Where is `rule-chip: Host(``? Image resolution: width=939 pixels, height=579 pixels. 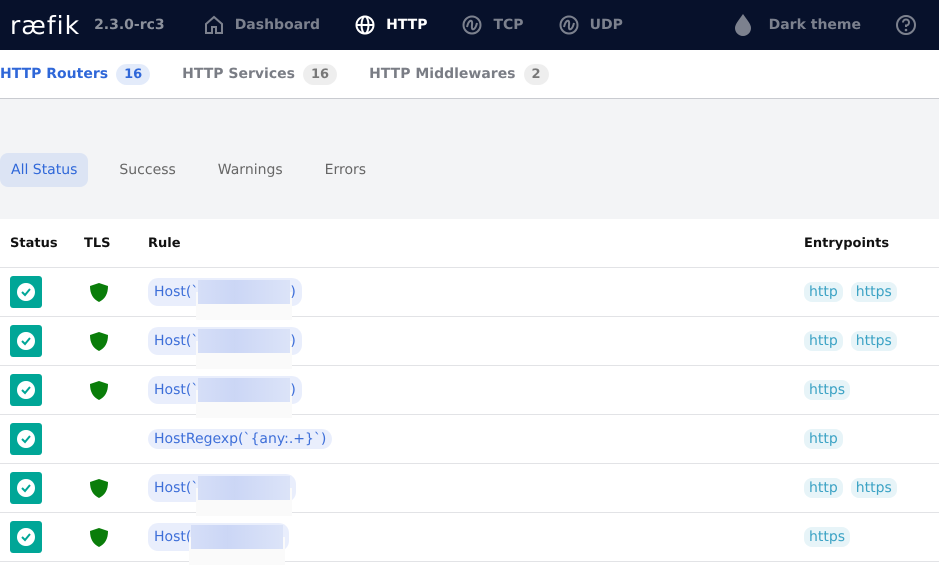
rule-chip: Host(` is located at coordinates (222, 488).